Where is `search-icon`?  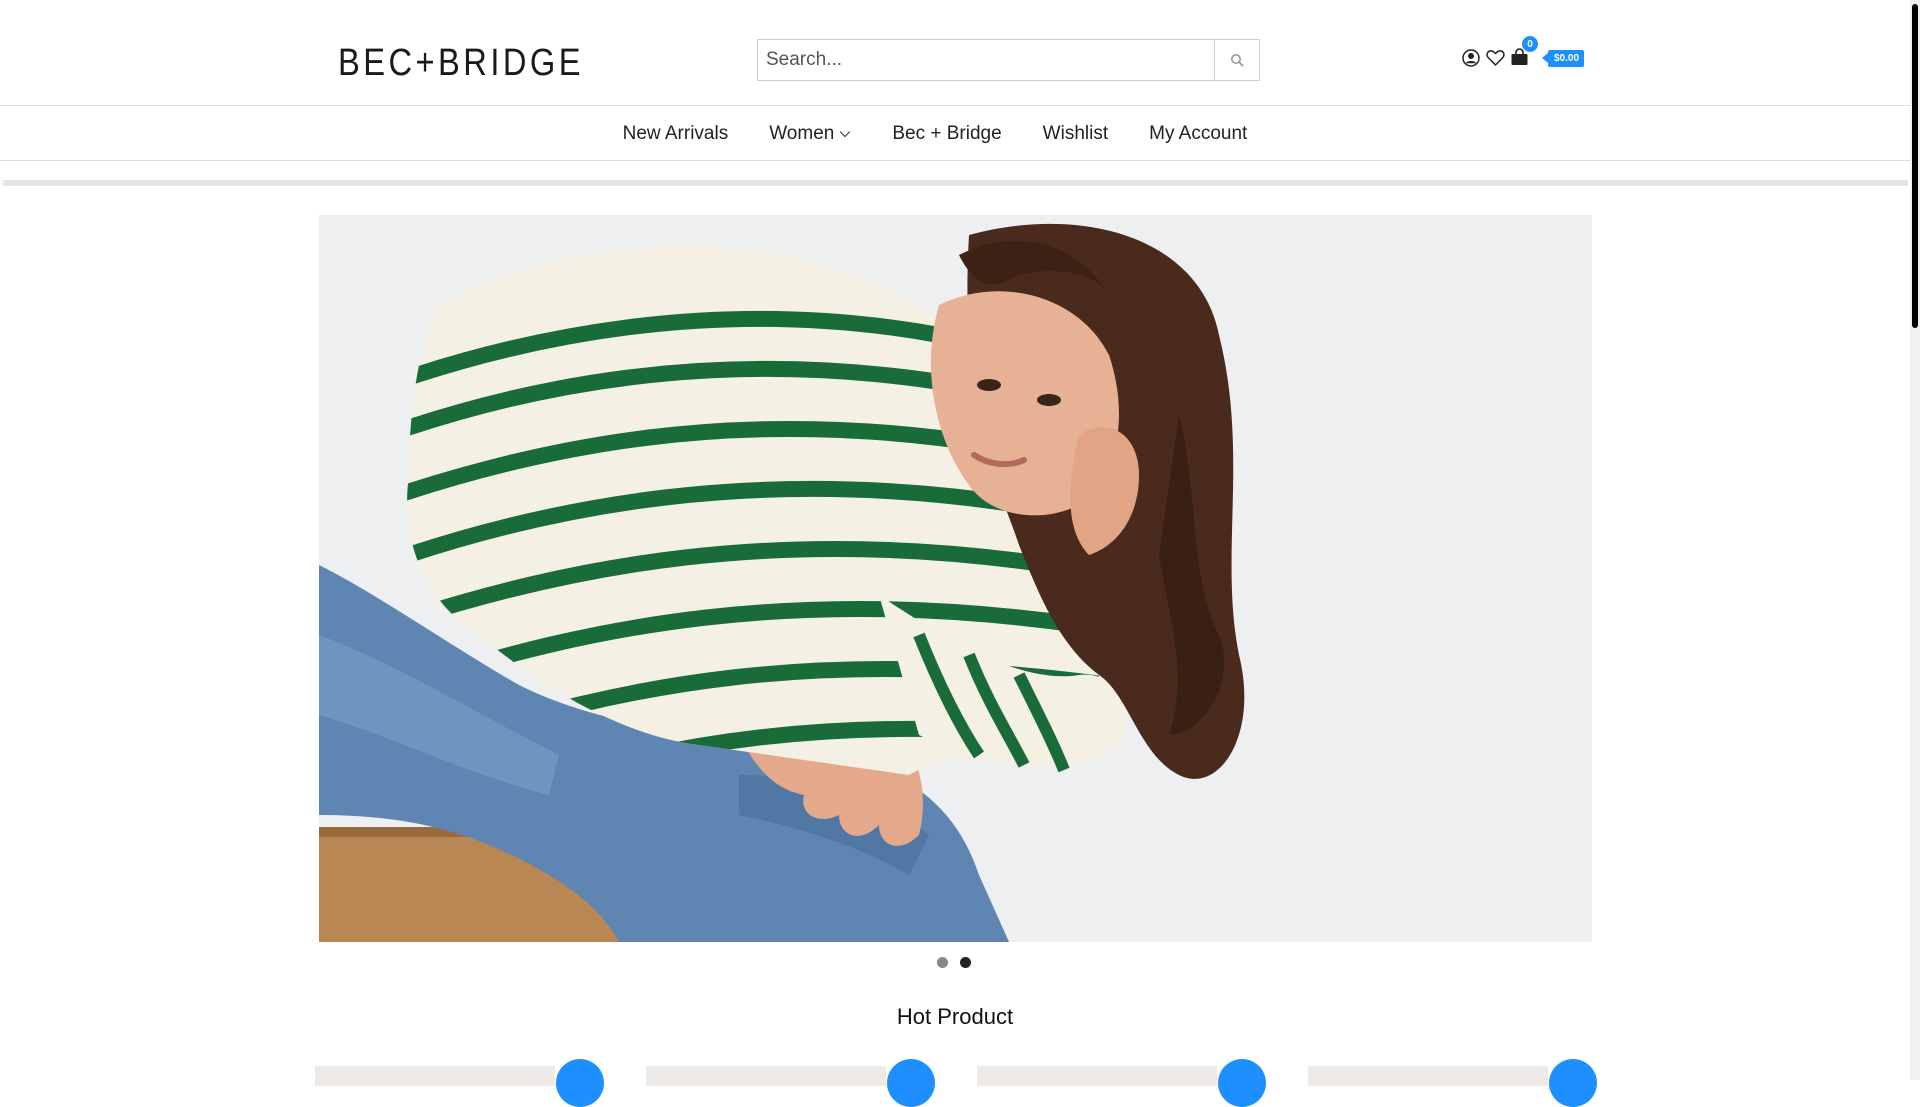
search-icon is located at coordinates (1237, 60).